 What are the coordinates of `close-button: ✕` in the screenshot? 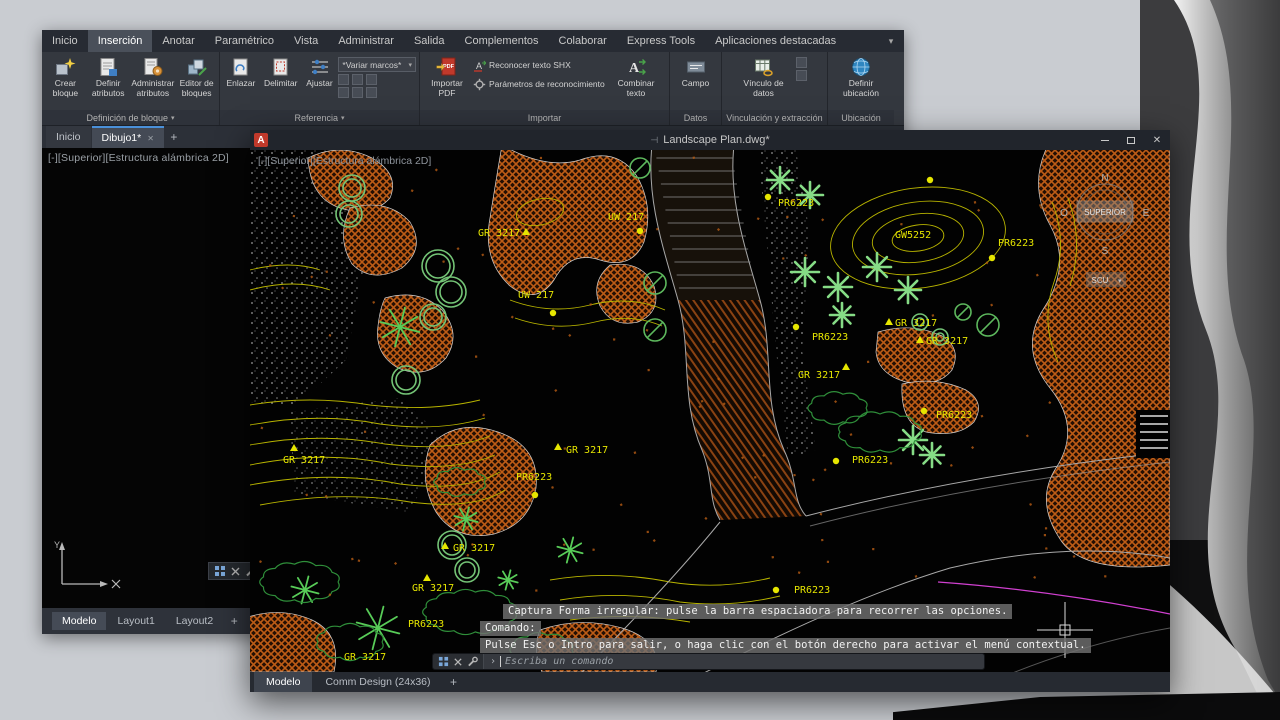 It's located at (1157, 140).